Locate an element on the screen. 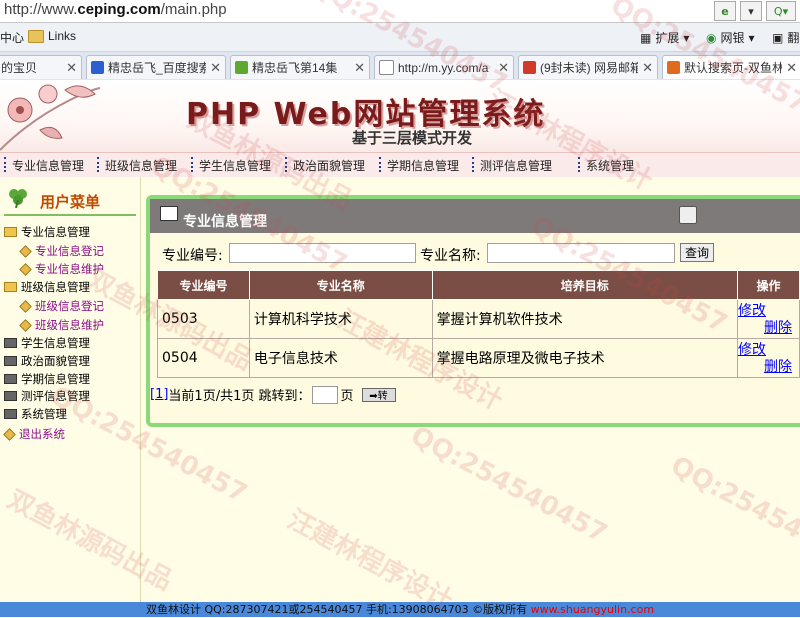  tab-taobao: 的宝贝 ✕ is located at coordinates (41, 67).